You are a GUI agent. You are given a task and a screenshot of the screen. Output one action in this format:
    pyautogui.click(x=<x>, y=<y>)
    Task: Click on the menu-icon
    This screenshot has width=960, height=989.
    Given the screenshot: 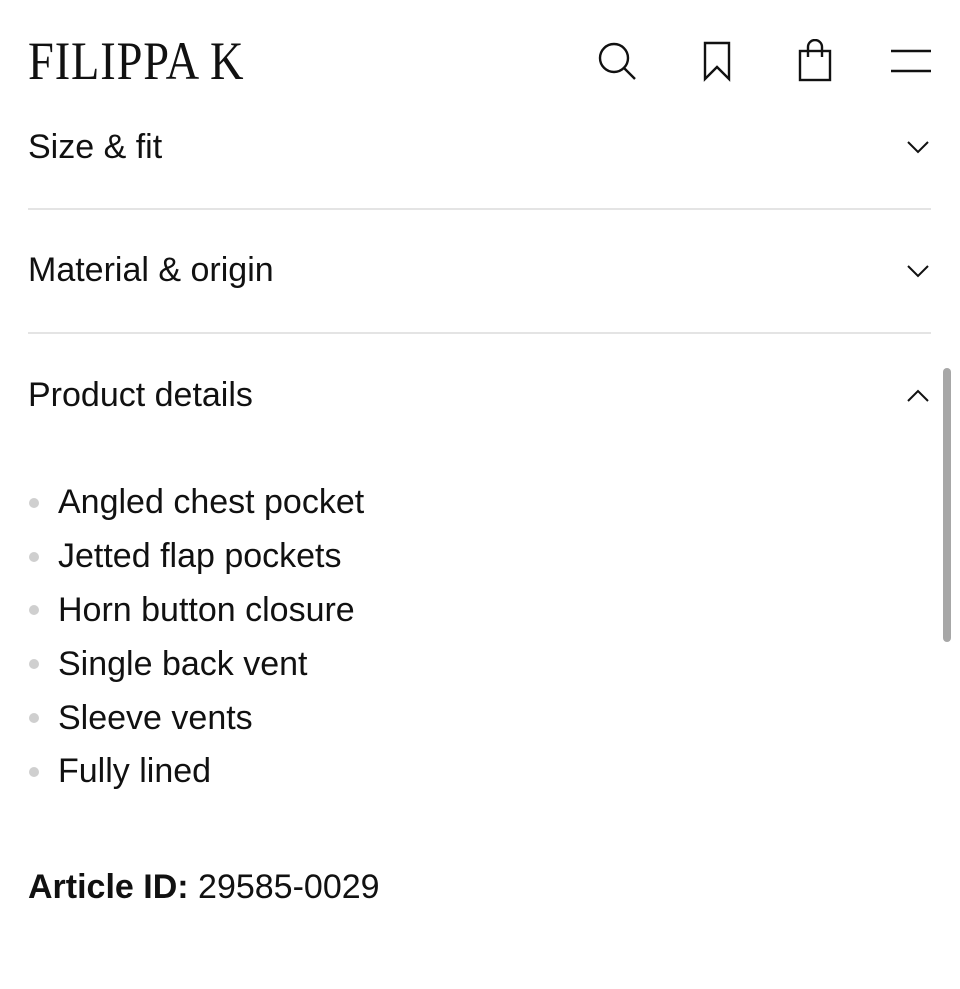 What is the action you would take?
    pyautogui.click(x=911, y=61)
    